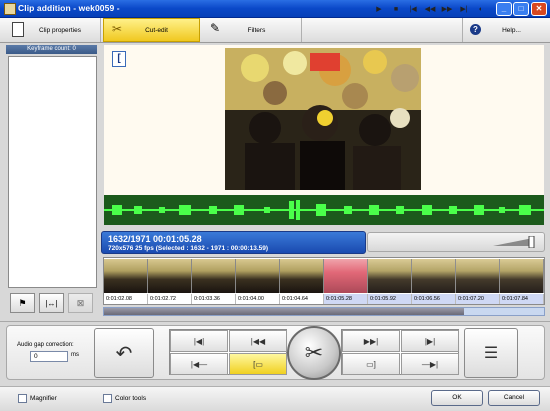  I want to click on help-icon: ?, so click(475, 29).